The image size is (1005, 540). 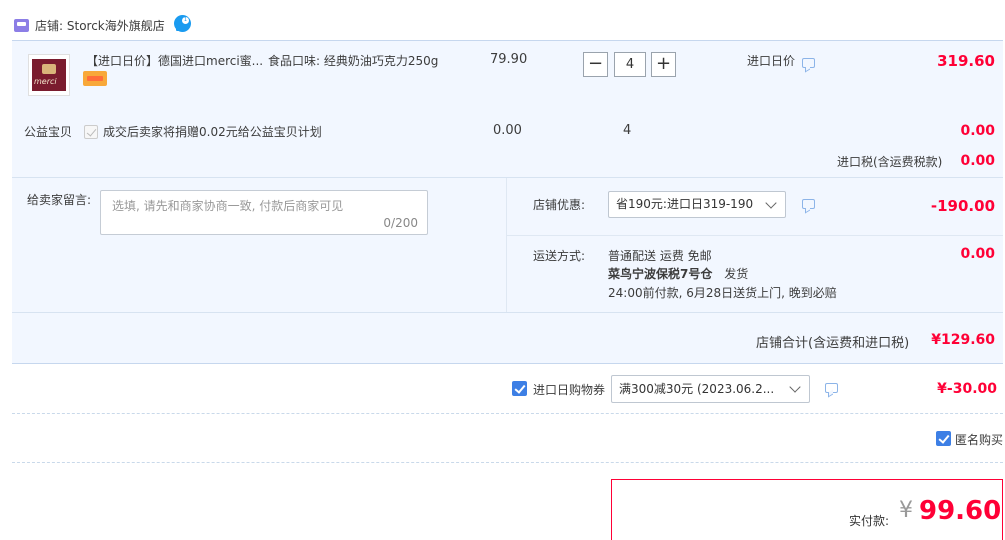 What do you see at coordinates (400, 223) in the screenshot?
I see `message-char-count: 0/200` at bounding box center [400, 223].